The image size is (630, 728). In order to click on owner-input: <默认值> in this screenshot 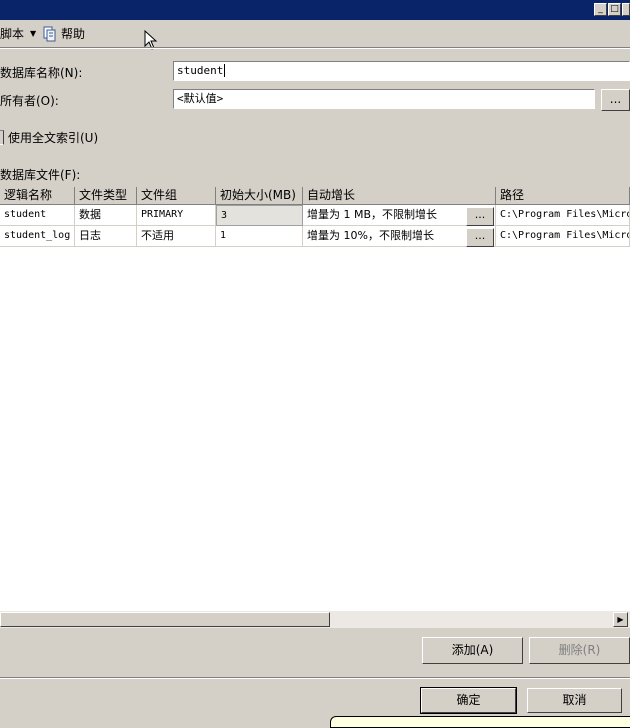, I will do `click(384, 99)`.